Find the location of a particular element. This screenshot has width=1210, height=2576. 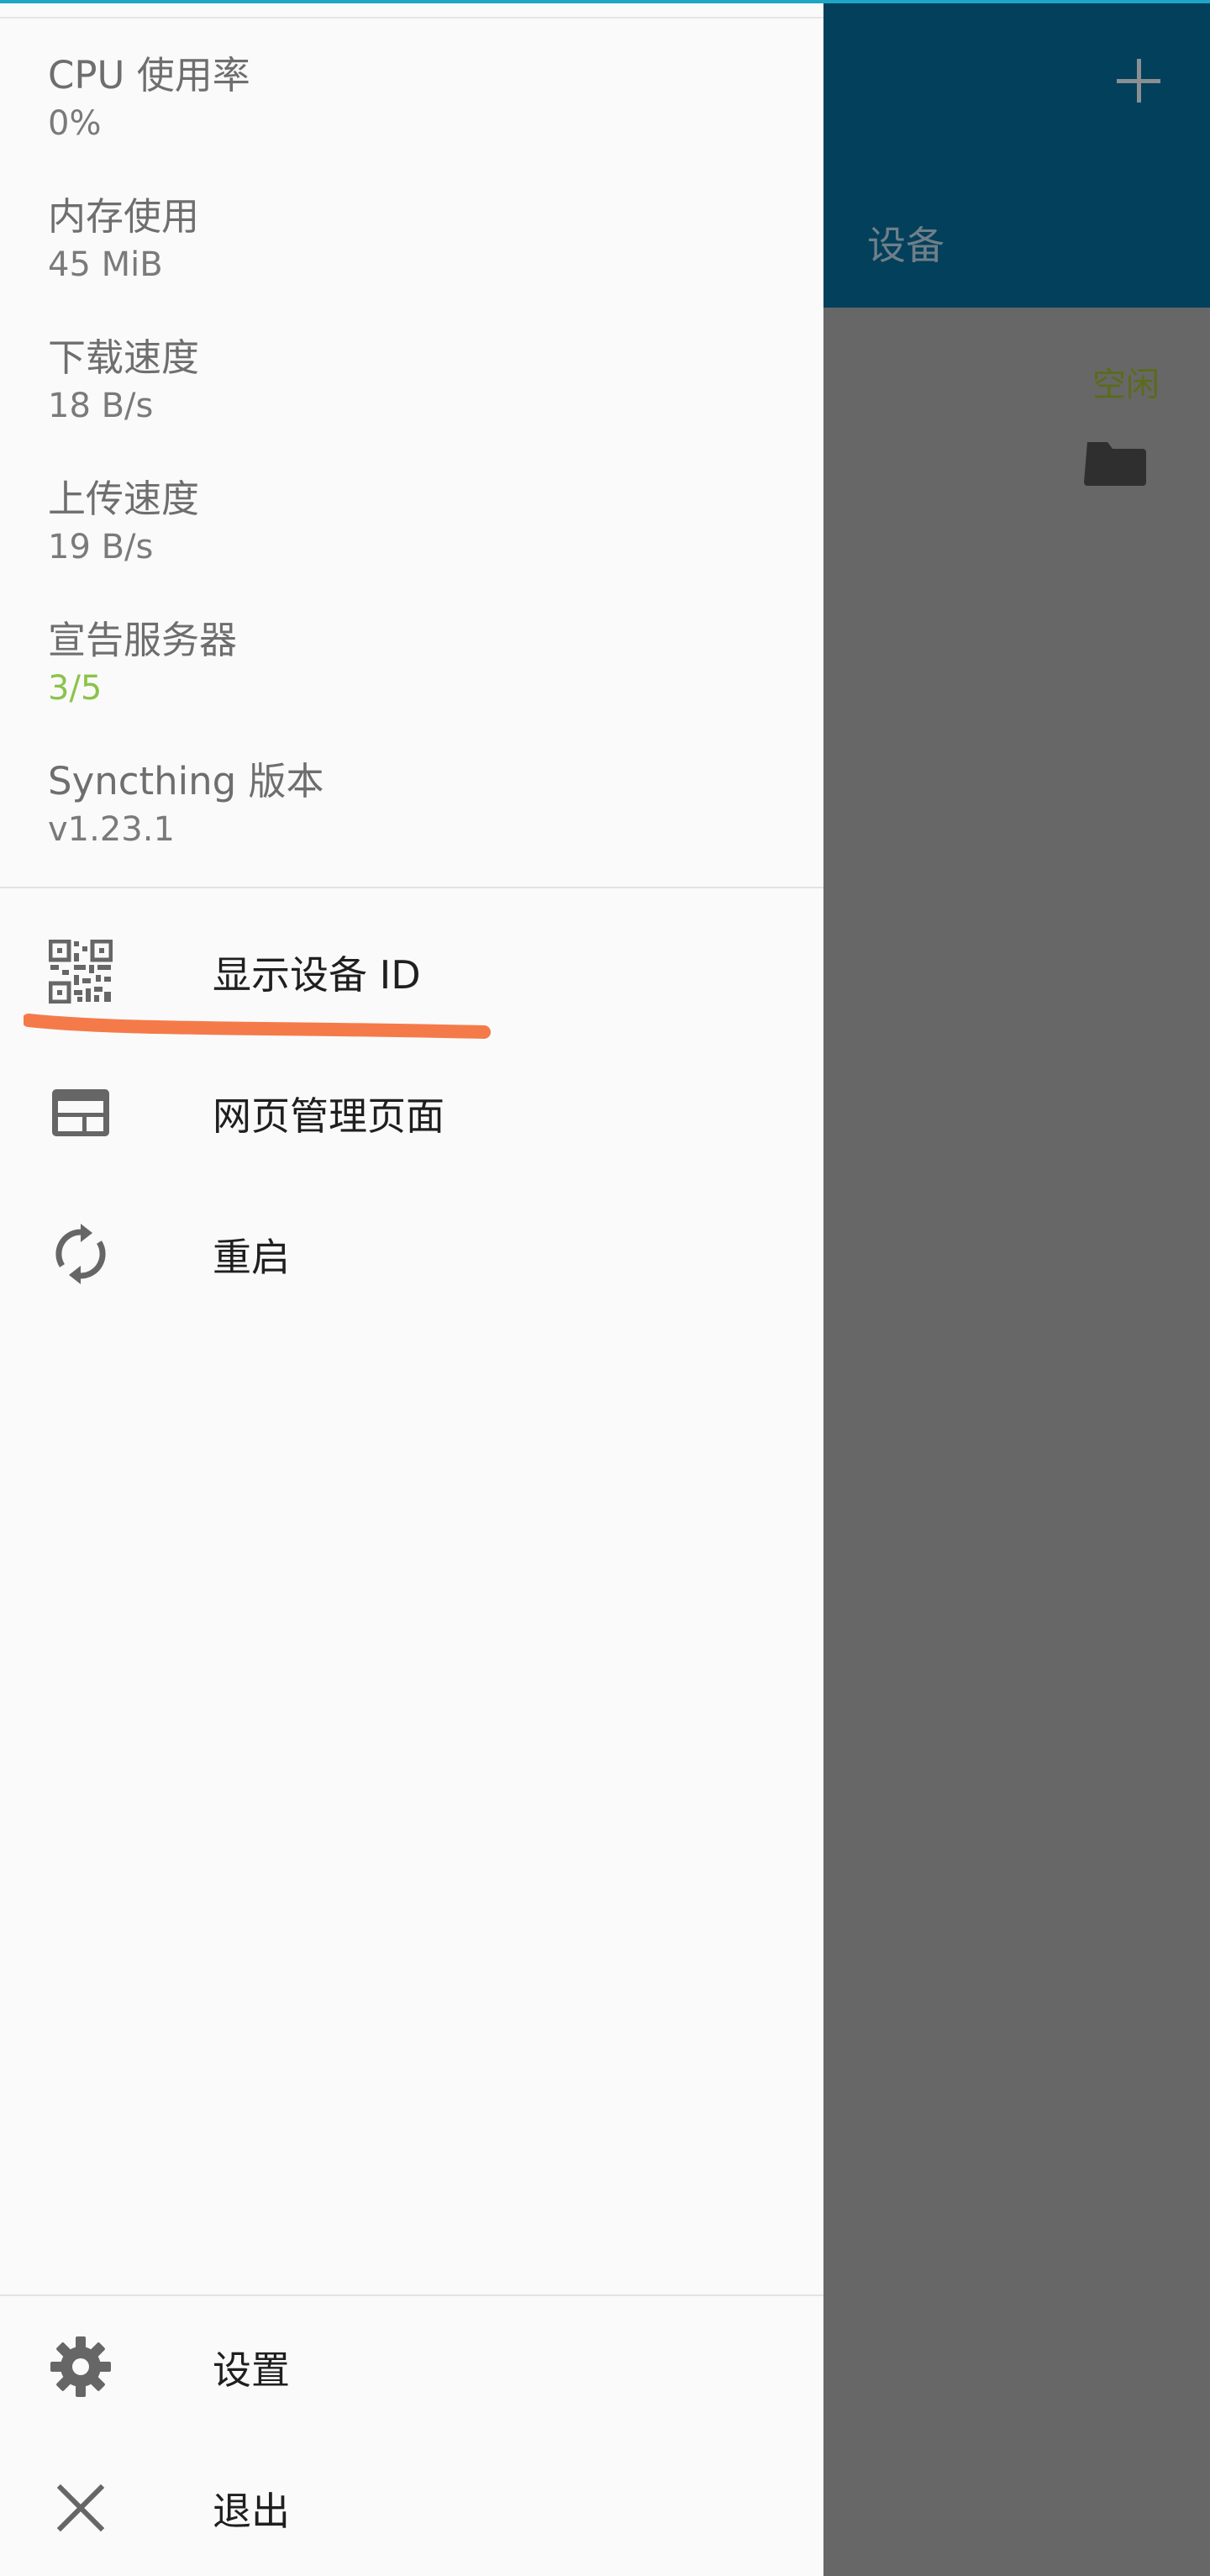

stat-label: 内存使用 is located at coordinates (124, 216).